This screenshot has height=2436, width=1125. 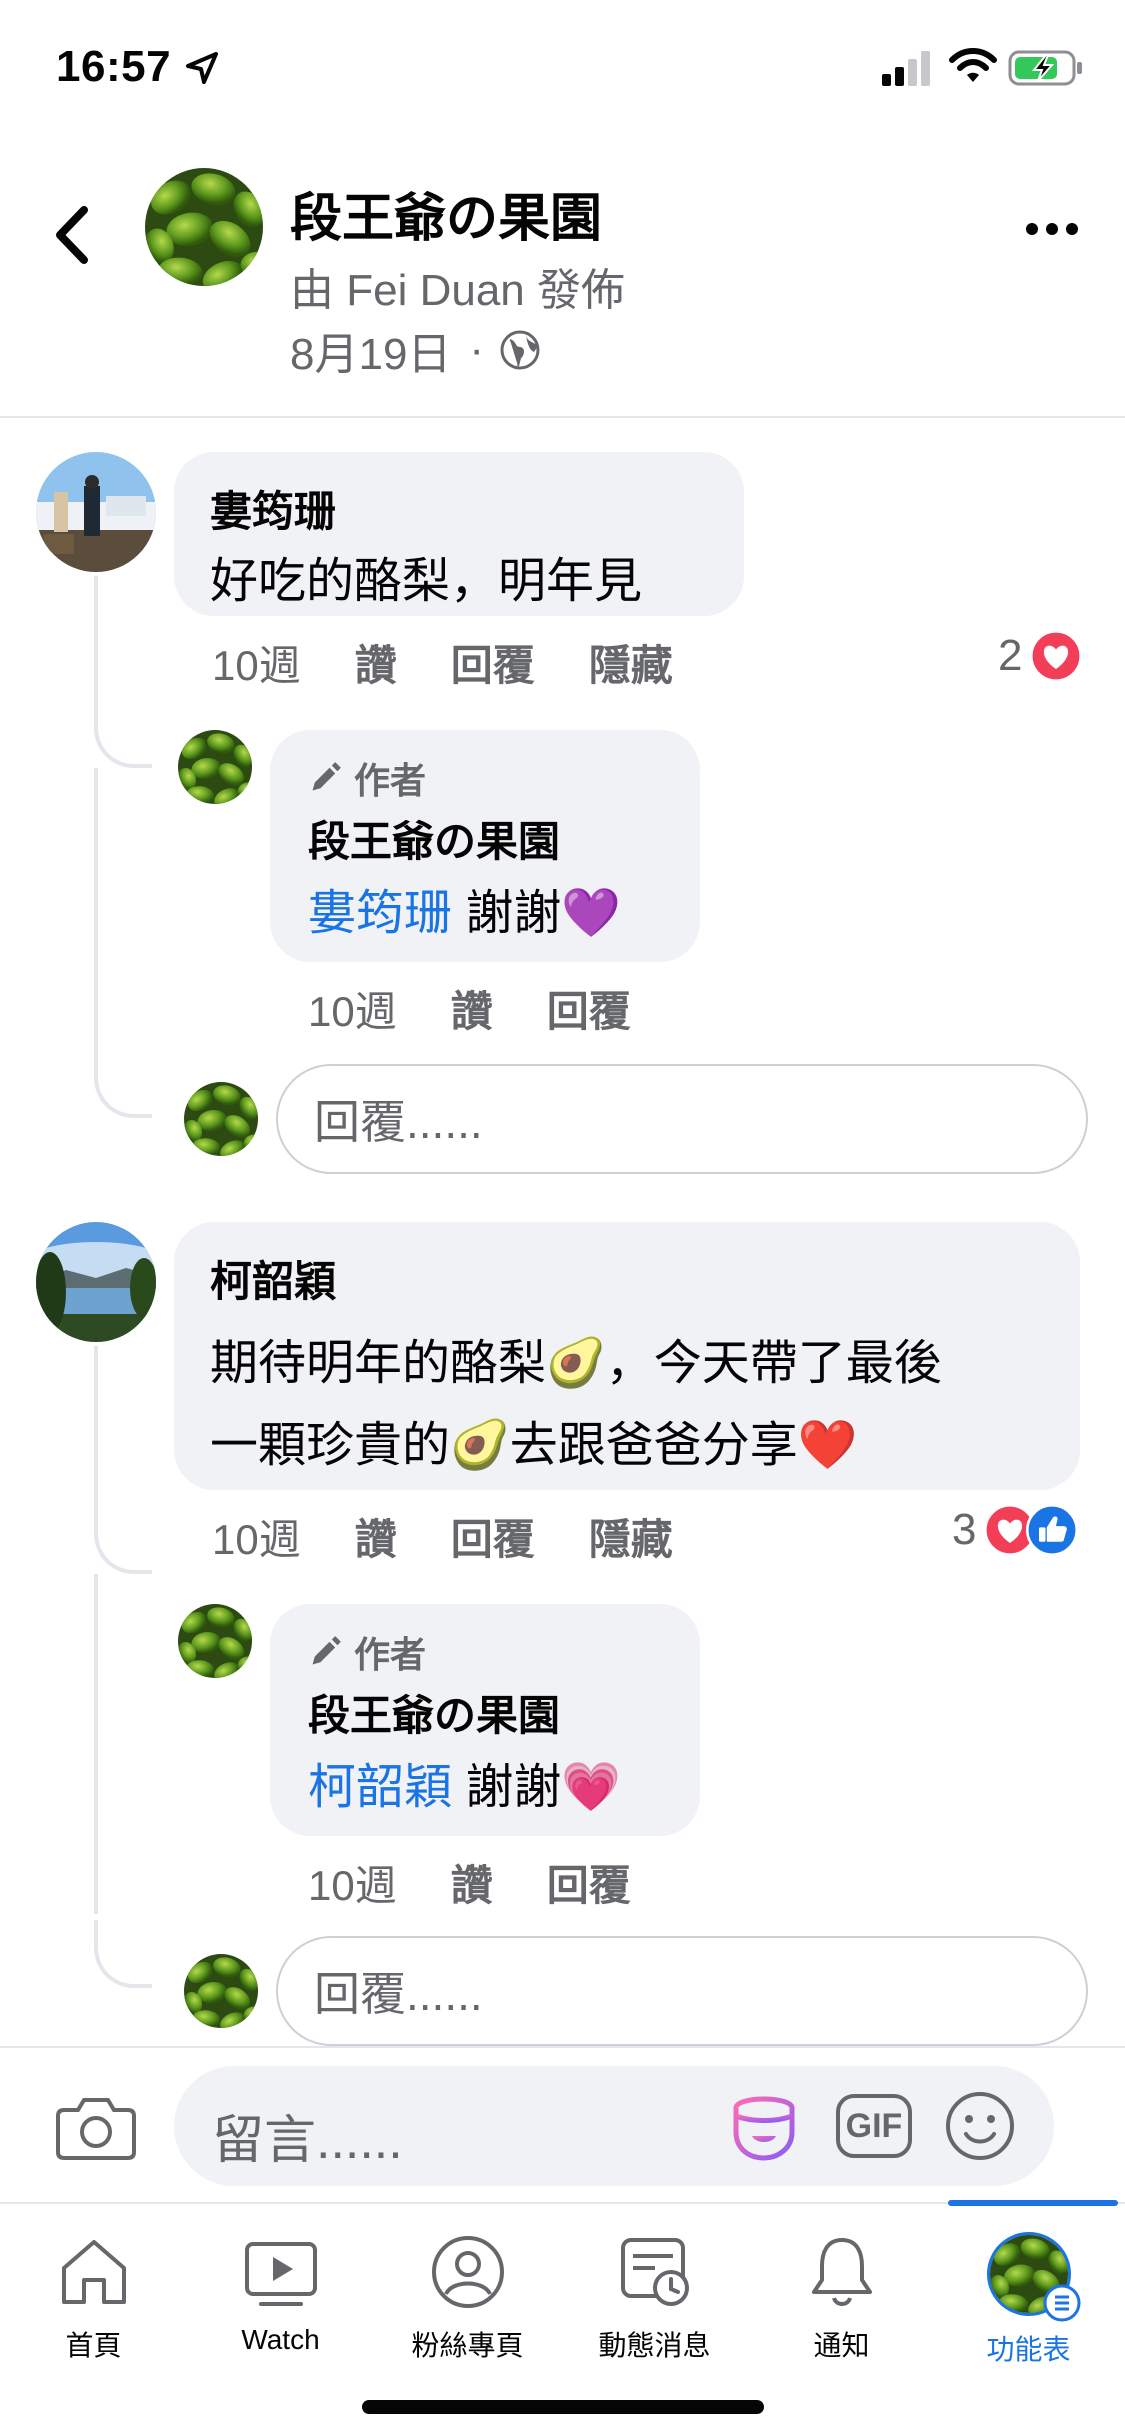 I want to click on reaction-summary: 2, so click(x=1040, y=656).